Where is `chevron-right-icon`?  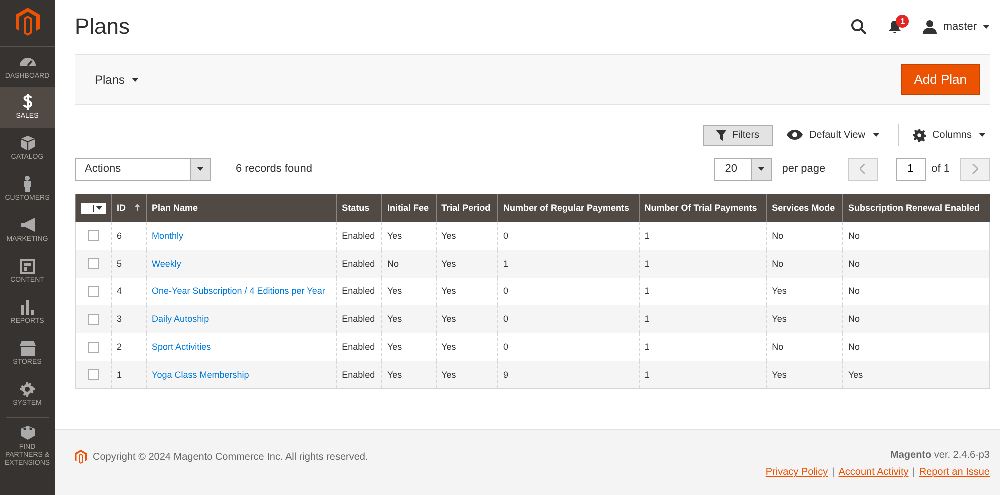
chevron-right-icon is located at coordinates (975, 169).